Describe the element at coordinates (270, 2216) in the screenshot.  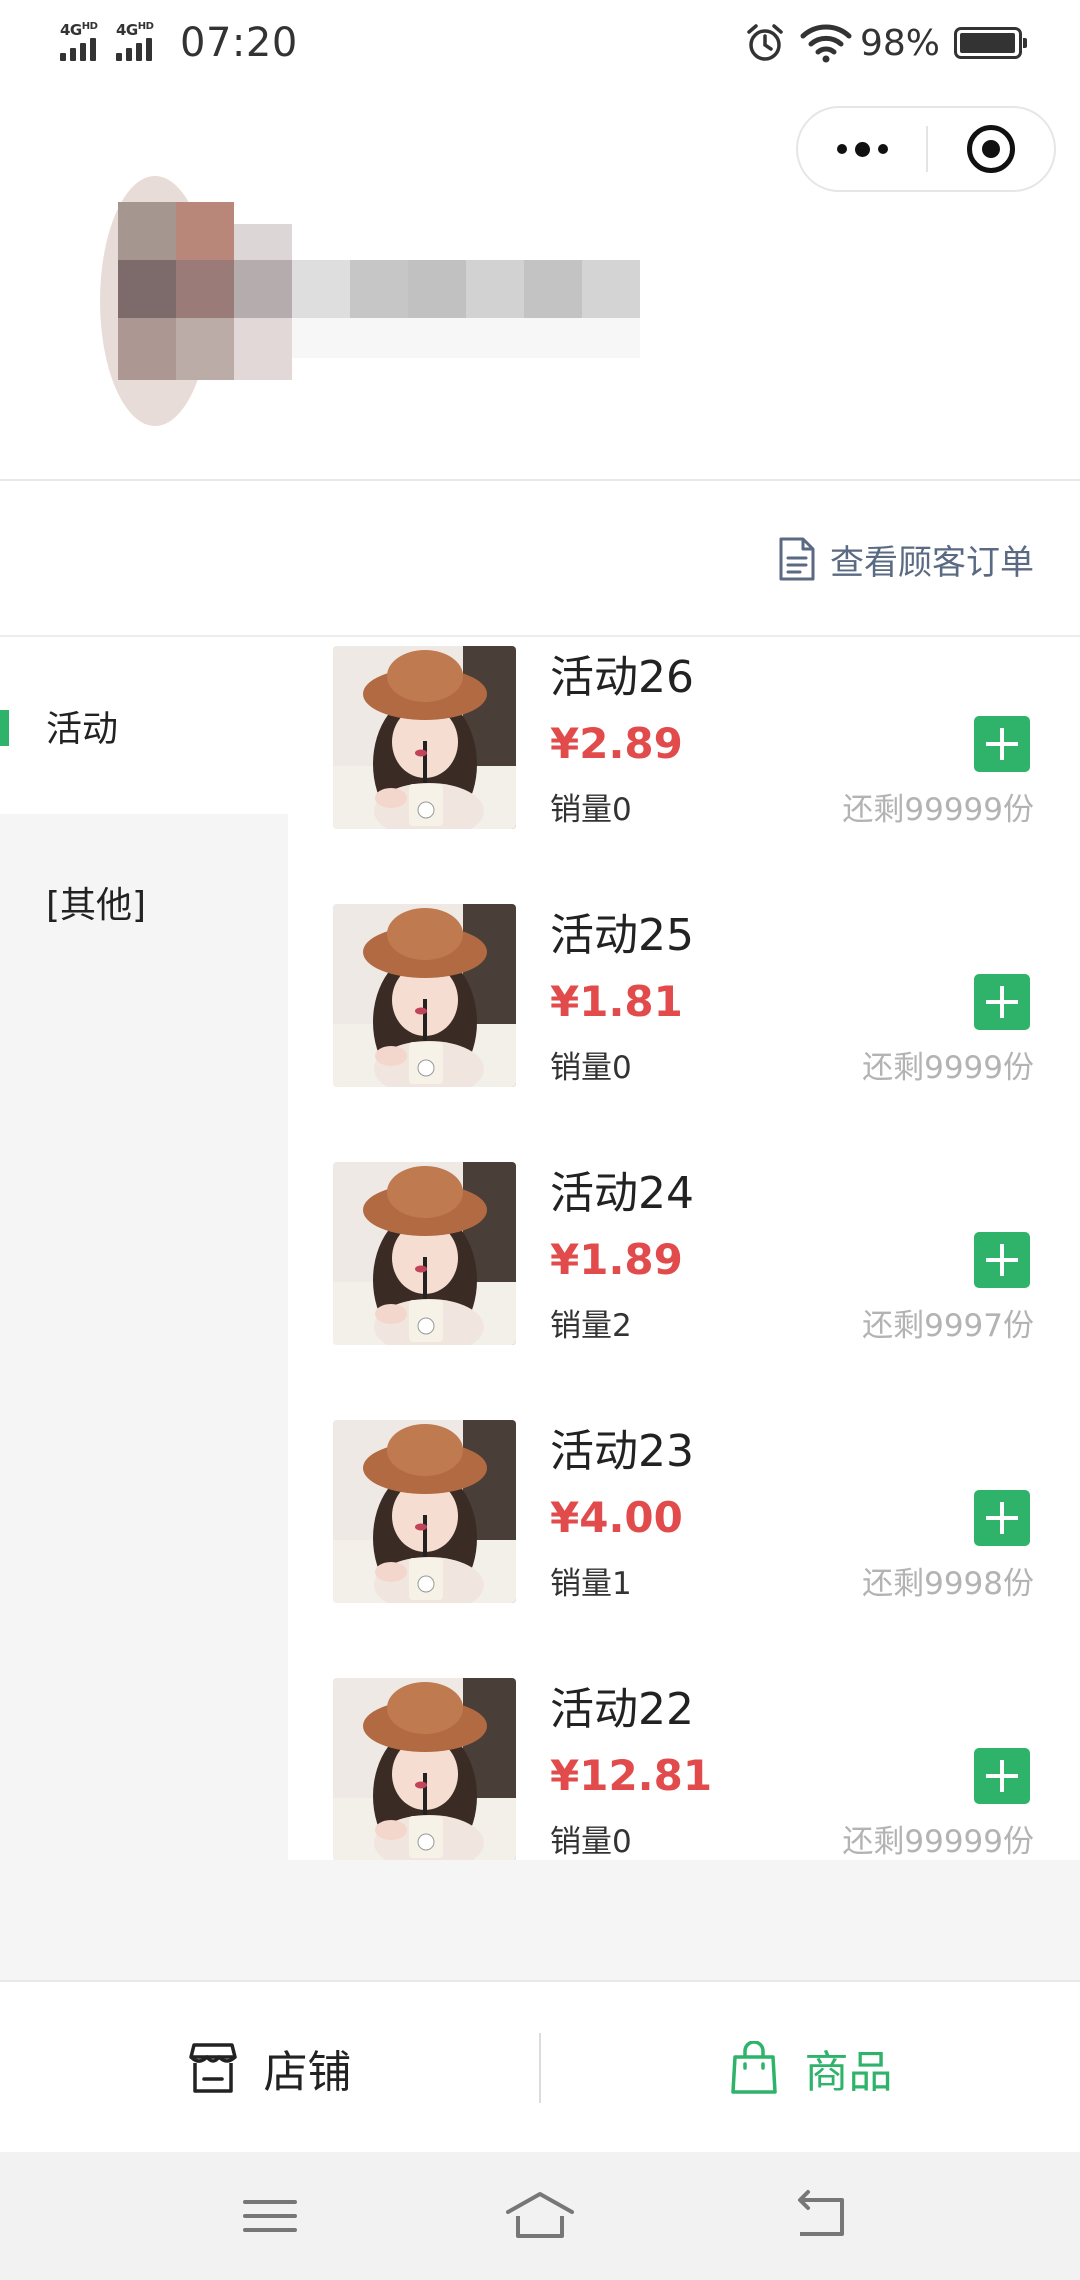
I see `menu-icon` at that location.